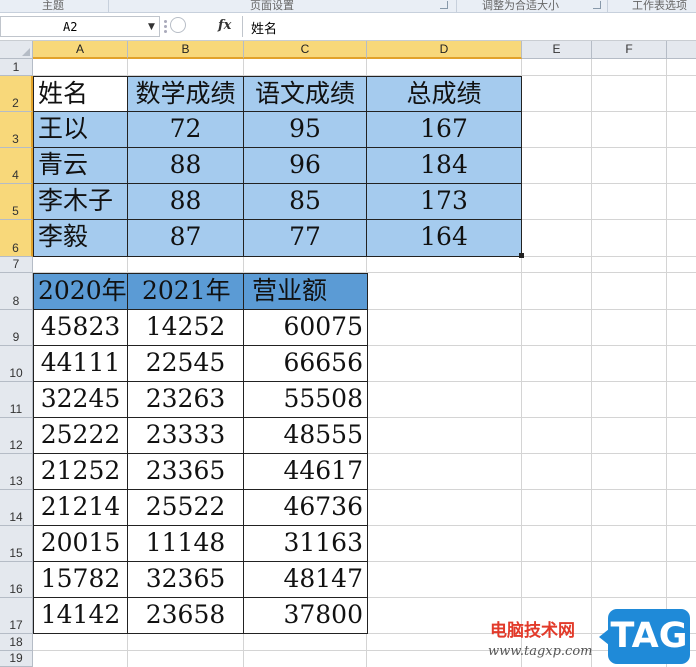 The height and width of the screenshot is (667, 696). I want to click on cell-a6: 李毅, so click(81, 238).